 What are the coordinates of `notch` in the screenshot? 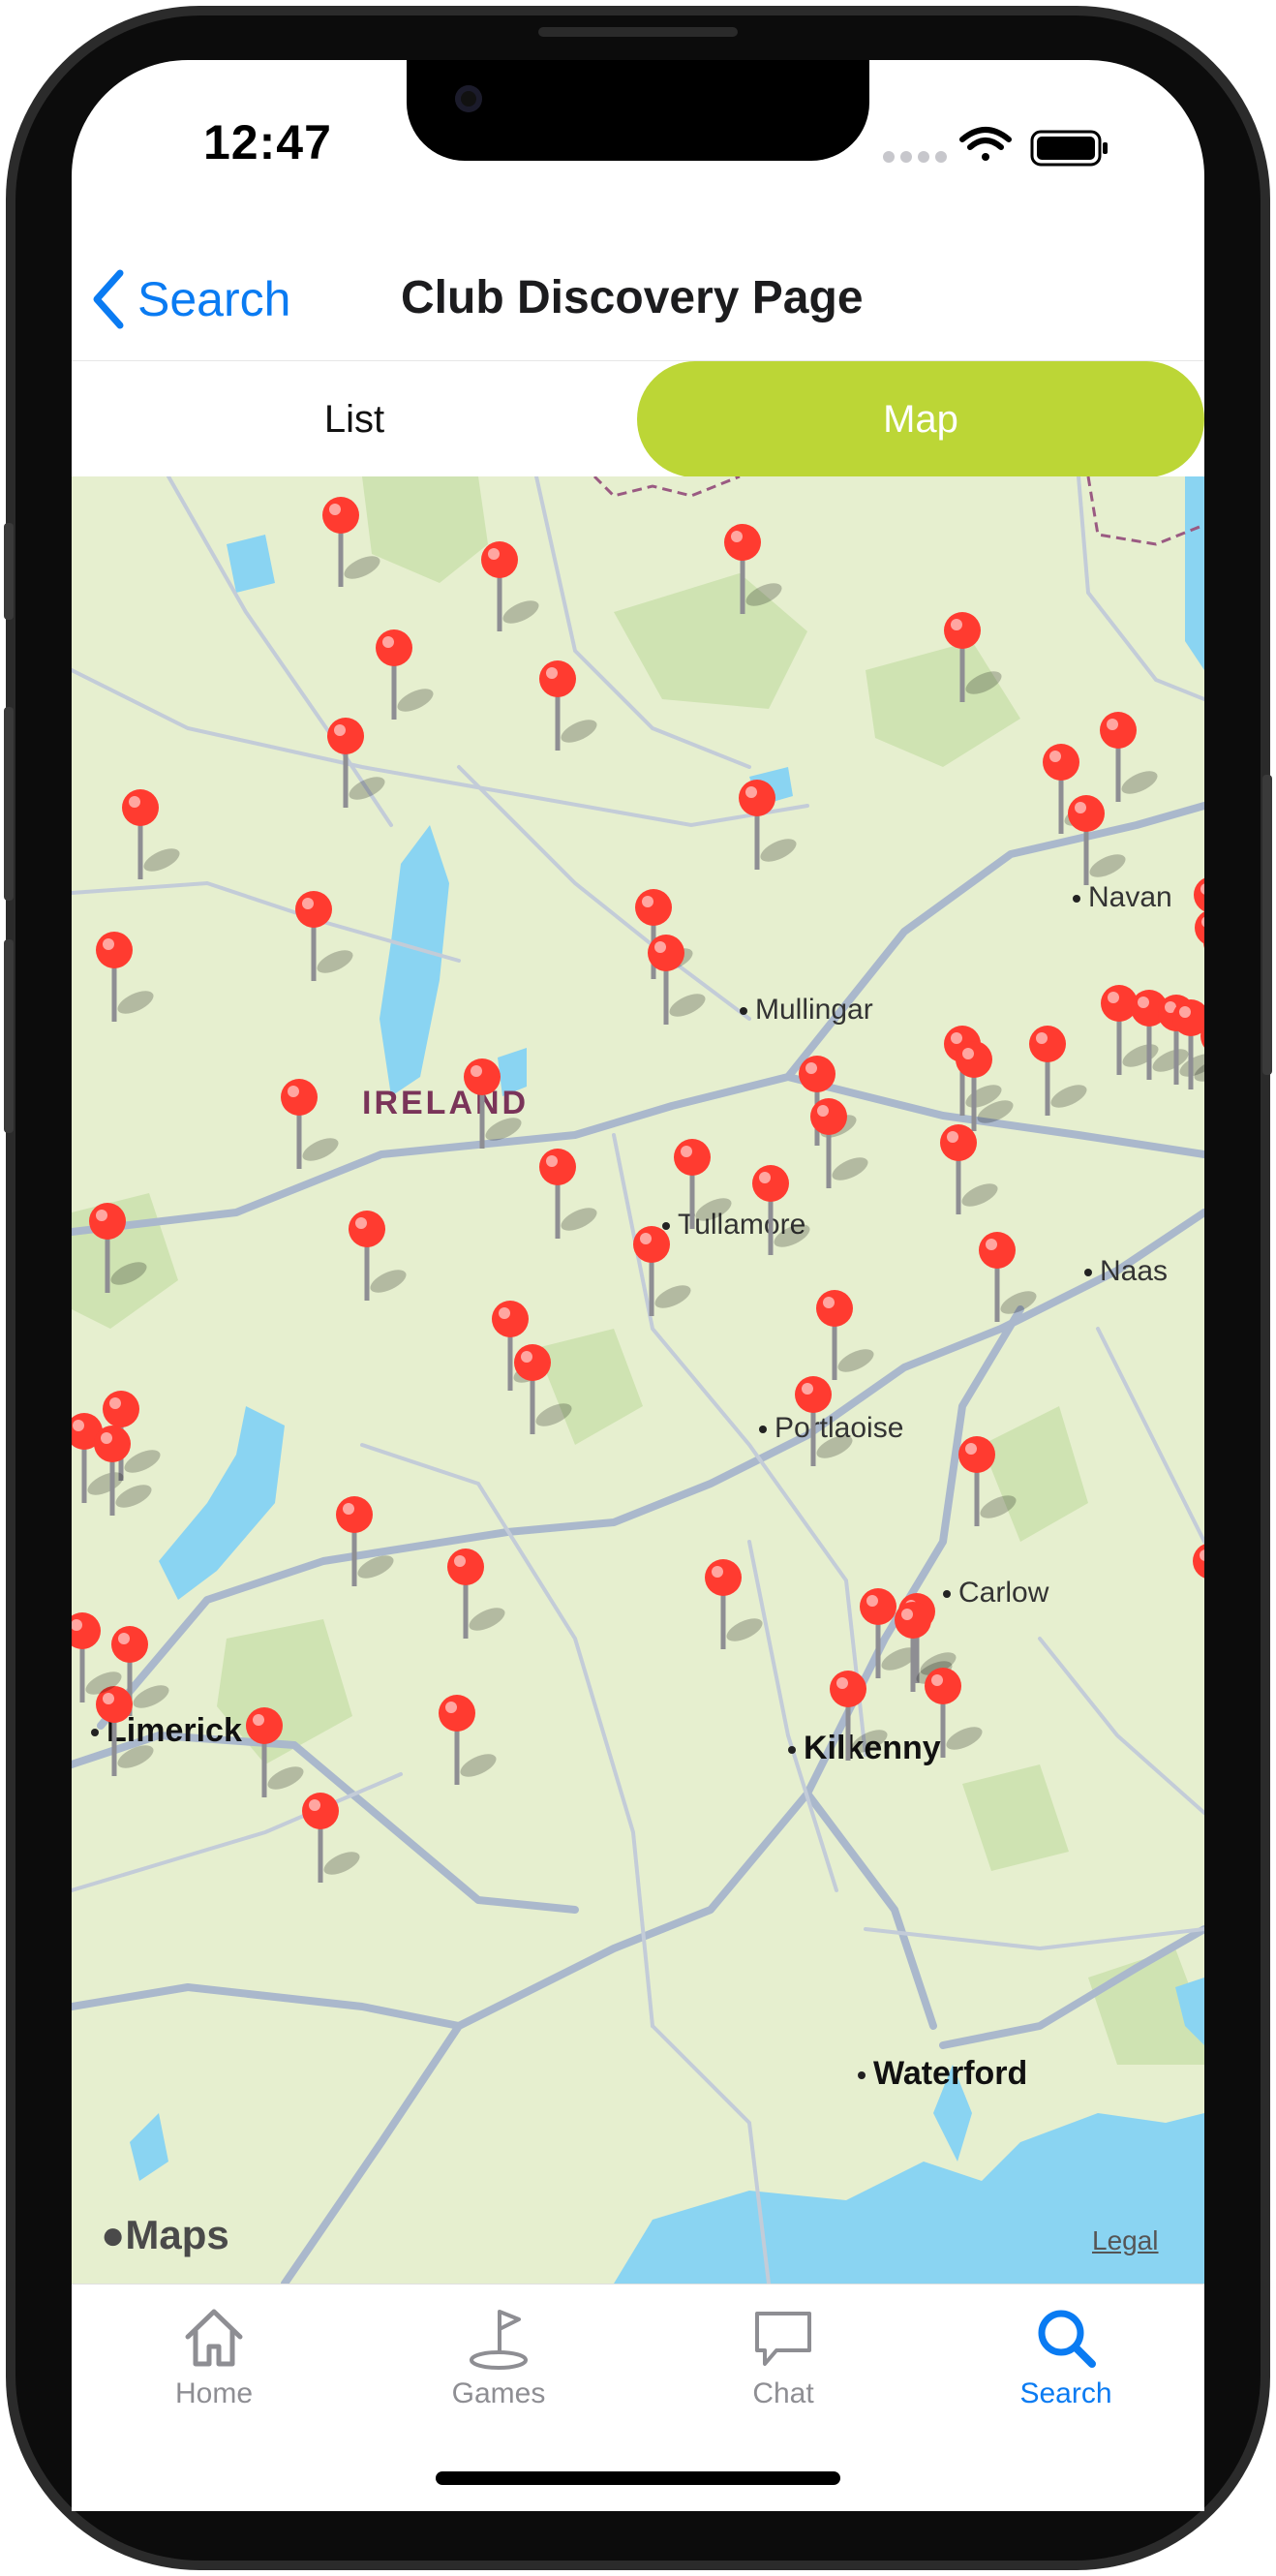 It's located at (638, 110).